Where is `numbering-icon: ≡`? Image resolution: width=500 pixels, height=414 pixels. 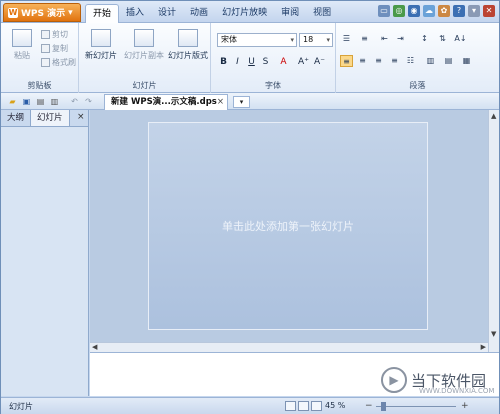
numbering-icon: ≡ is located at coordinates (364, 39).